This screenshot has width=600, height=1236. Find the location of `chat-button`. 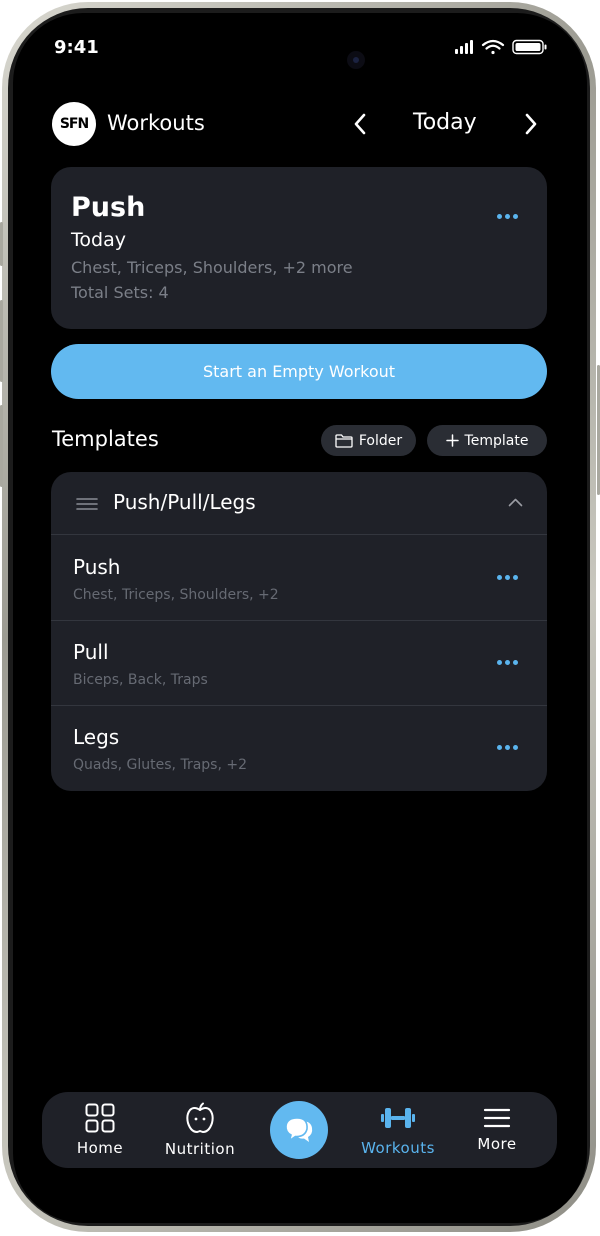

chat-button is located at coordinates (299, 1130).